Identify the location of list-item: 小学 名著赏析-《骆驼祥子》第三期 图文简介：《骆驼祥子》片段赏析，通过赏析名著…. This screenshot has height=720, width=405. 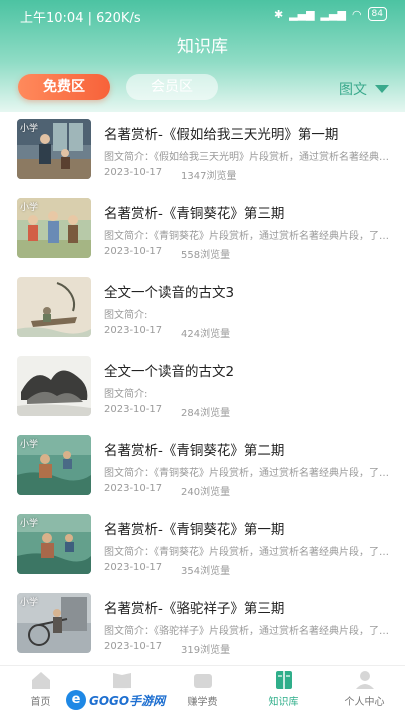
(202, 625).